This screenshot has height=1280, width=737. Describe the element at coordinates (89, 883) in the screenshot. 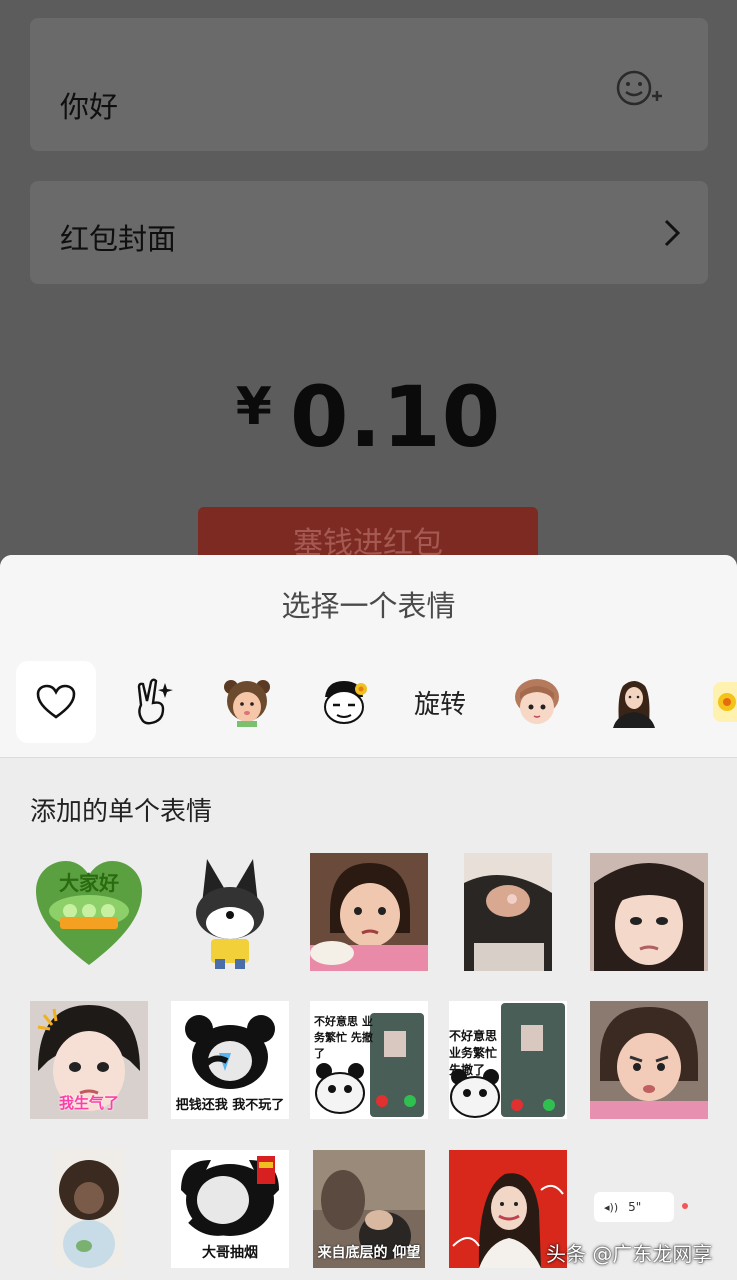

I see `sticker-caption: 大家好` at that location.